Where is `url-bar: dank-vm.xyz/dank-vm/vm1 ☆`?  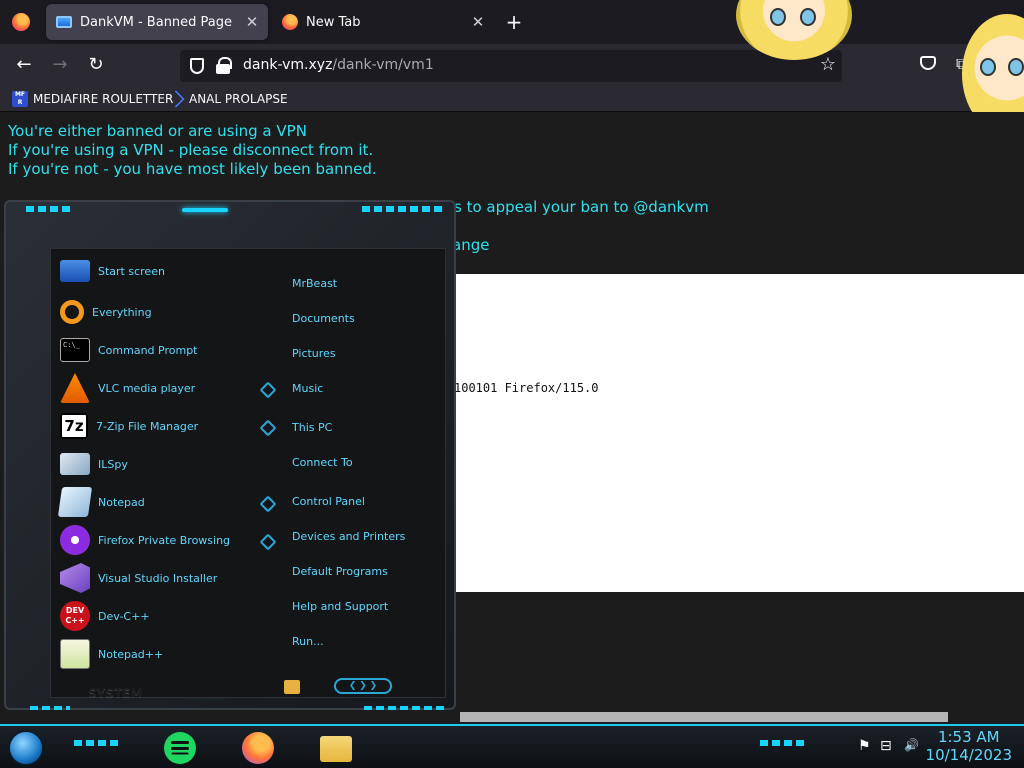 url-bar: dank-vm.xyz/dank-vm/vm1 ☆ is located at coordinates (511, 66).